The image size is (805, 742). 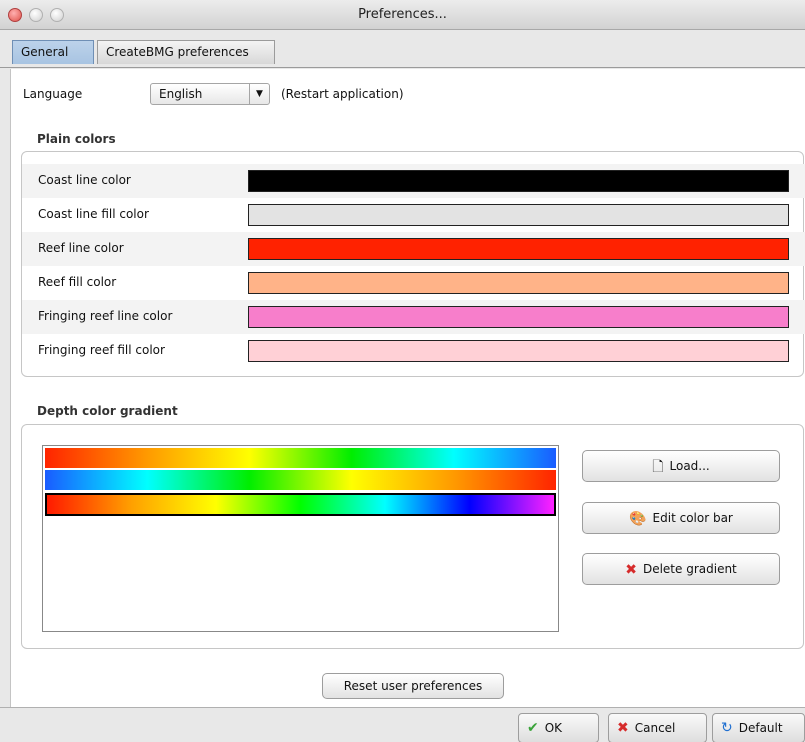 What do you see at coordinates (186, 52) in the screenshot?
I see `tab-createbmg-preferences: CreateBMG preferences` at bounding box center [186, 52].